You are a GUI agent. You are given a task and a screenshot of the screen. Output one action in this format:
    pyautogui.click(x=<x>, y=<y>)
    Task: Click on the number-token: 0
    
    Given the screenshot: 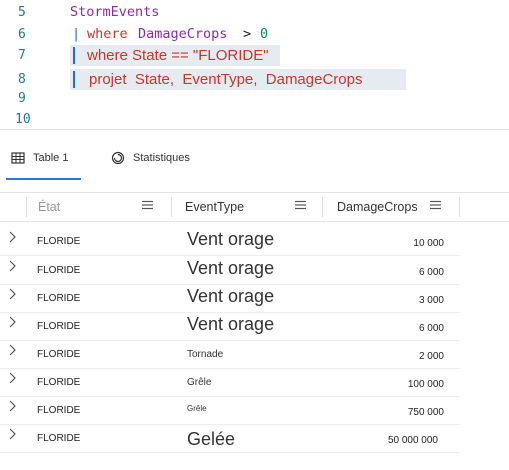 What is the action you would take?
    pyautogui.click(x=264, y=34)
    